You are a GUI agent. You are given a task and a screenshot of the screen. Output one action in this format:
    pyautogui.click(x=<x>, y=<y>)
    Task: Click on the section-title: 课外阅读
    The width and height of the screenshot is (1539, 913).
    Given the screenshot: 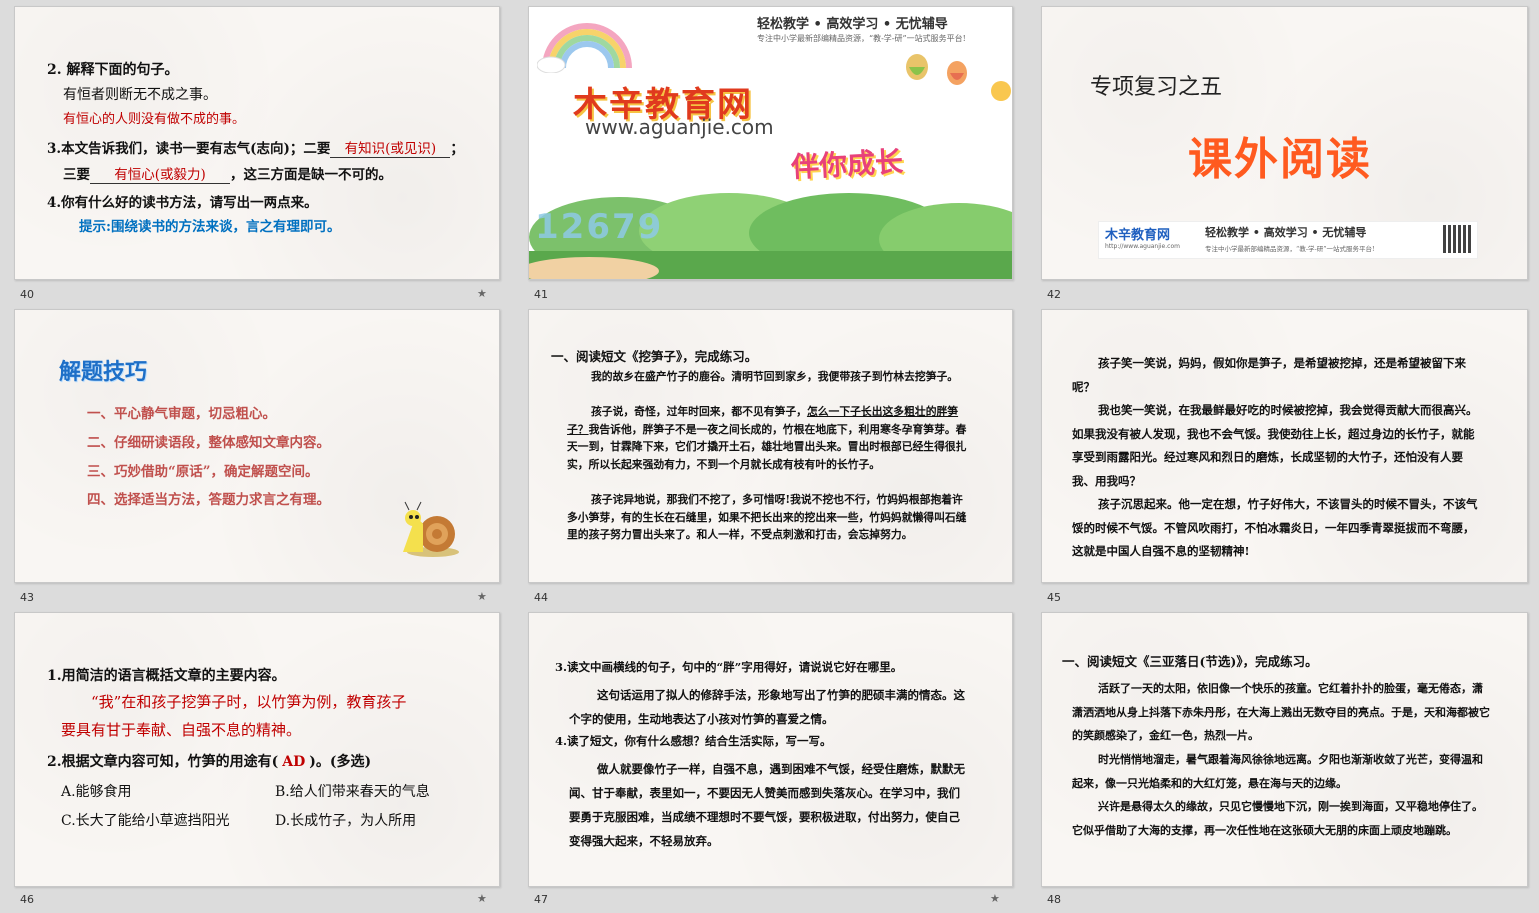 What is the action you would take?
    pyautogui.click(x=1280, y=159)
    